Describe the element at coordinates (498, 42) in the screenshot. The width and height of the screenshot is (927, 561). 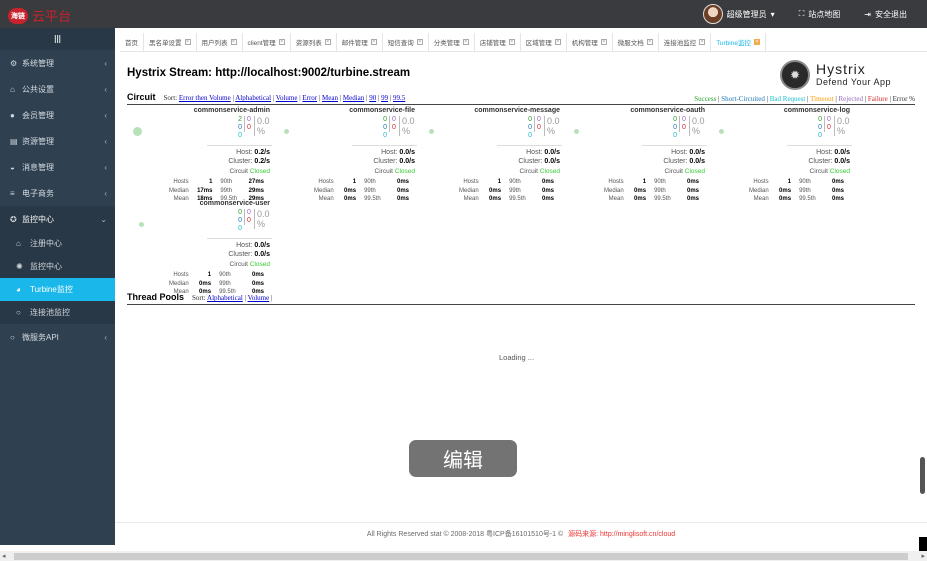
I see `tab-shop: 店铺管理 ×` at that location.